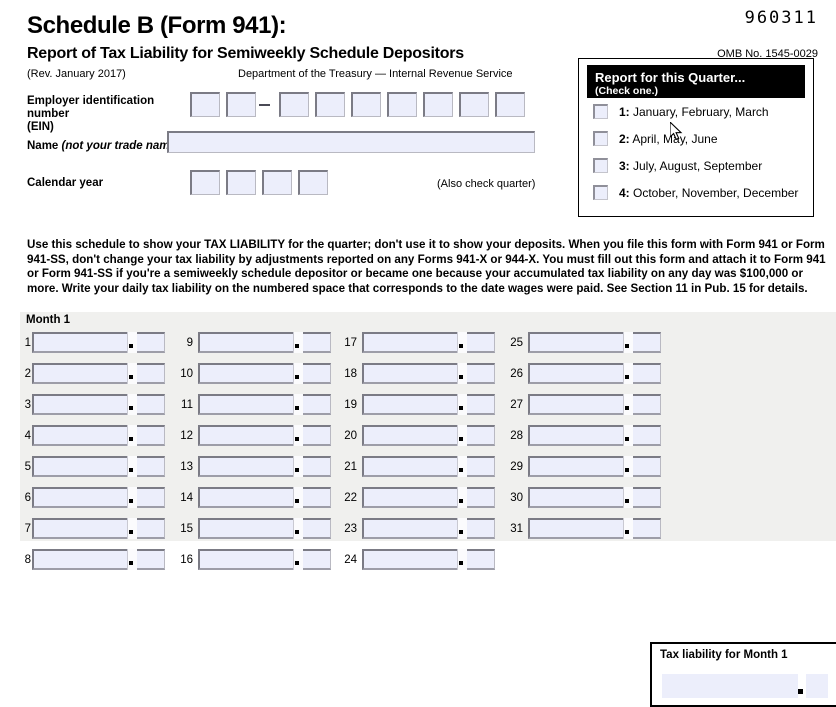 The image size is (836, 707). Describe the element at coordinates (76, 74) in the screenshot. I see `revision-date: (Rev. January 2017)` at that location.